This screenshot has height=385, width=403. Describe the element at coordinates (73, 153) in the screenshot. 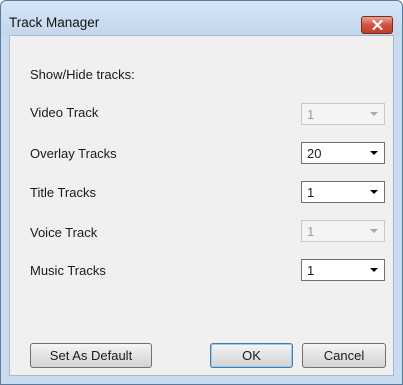

I see `overlay-tracks-label: Overlay Tracks` at that location.